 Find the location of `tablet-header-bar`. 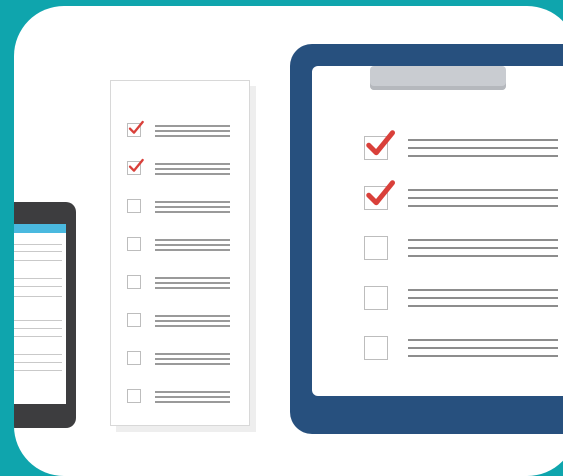

tablet-header-bar is located at coordinates (40, 228).